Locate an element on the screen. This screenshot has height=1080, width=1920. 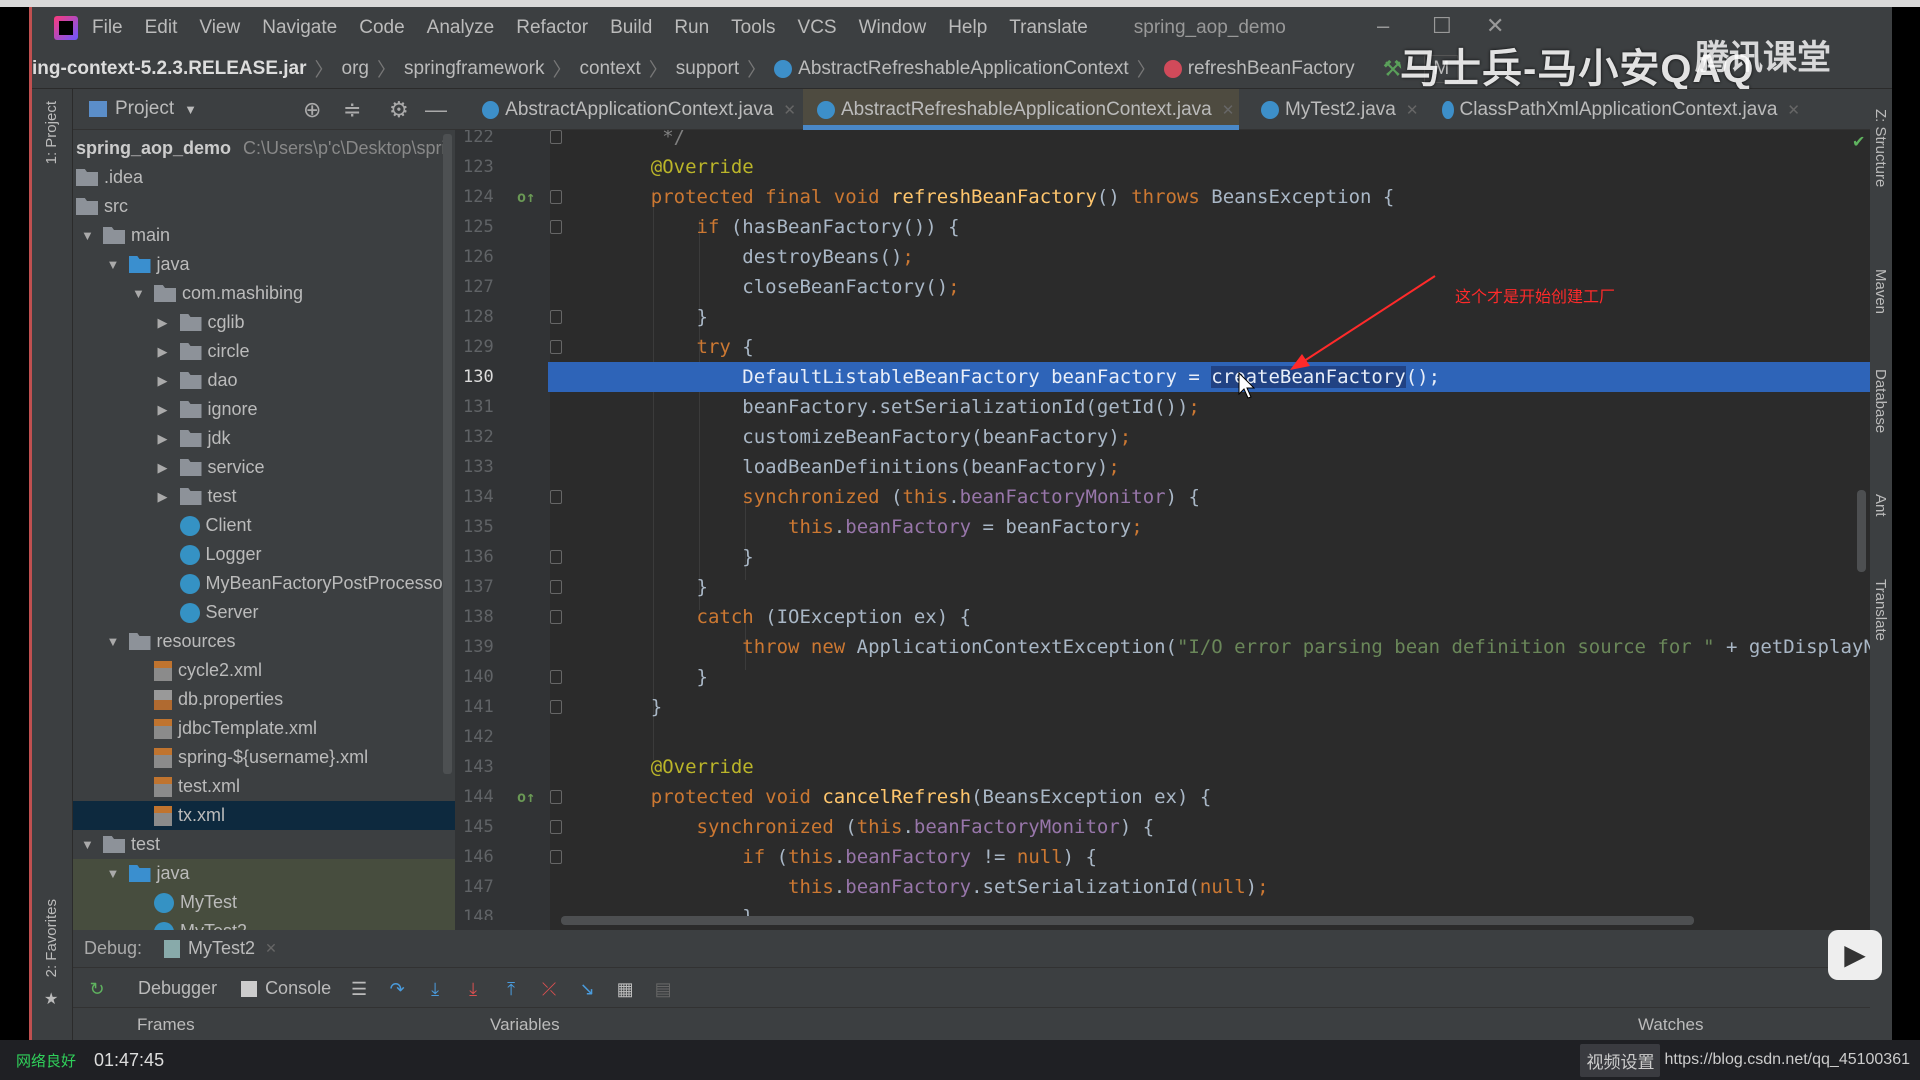
code-line: 126 destroyBeans(); is located at coordinates (1162, 257).